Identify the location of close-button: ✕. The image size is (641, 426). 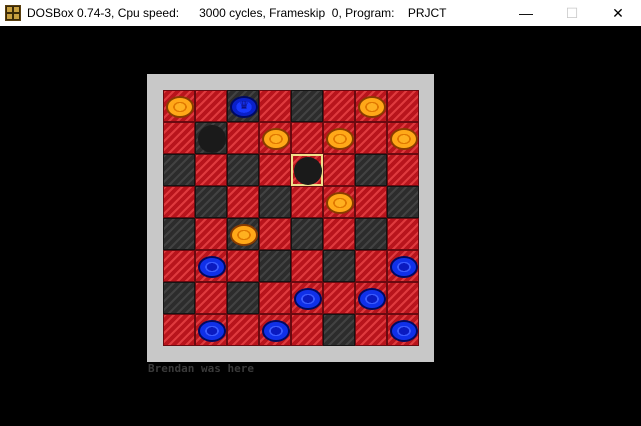
(618, 13).